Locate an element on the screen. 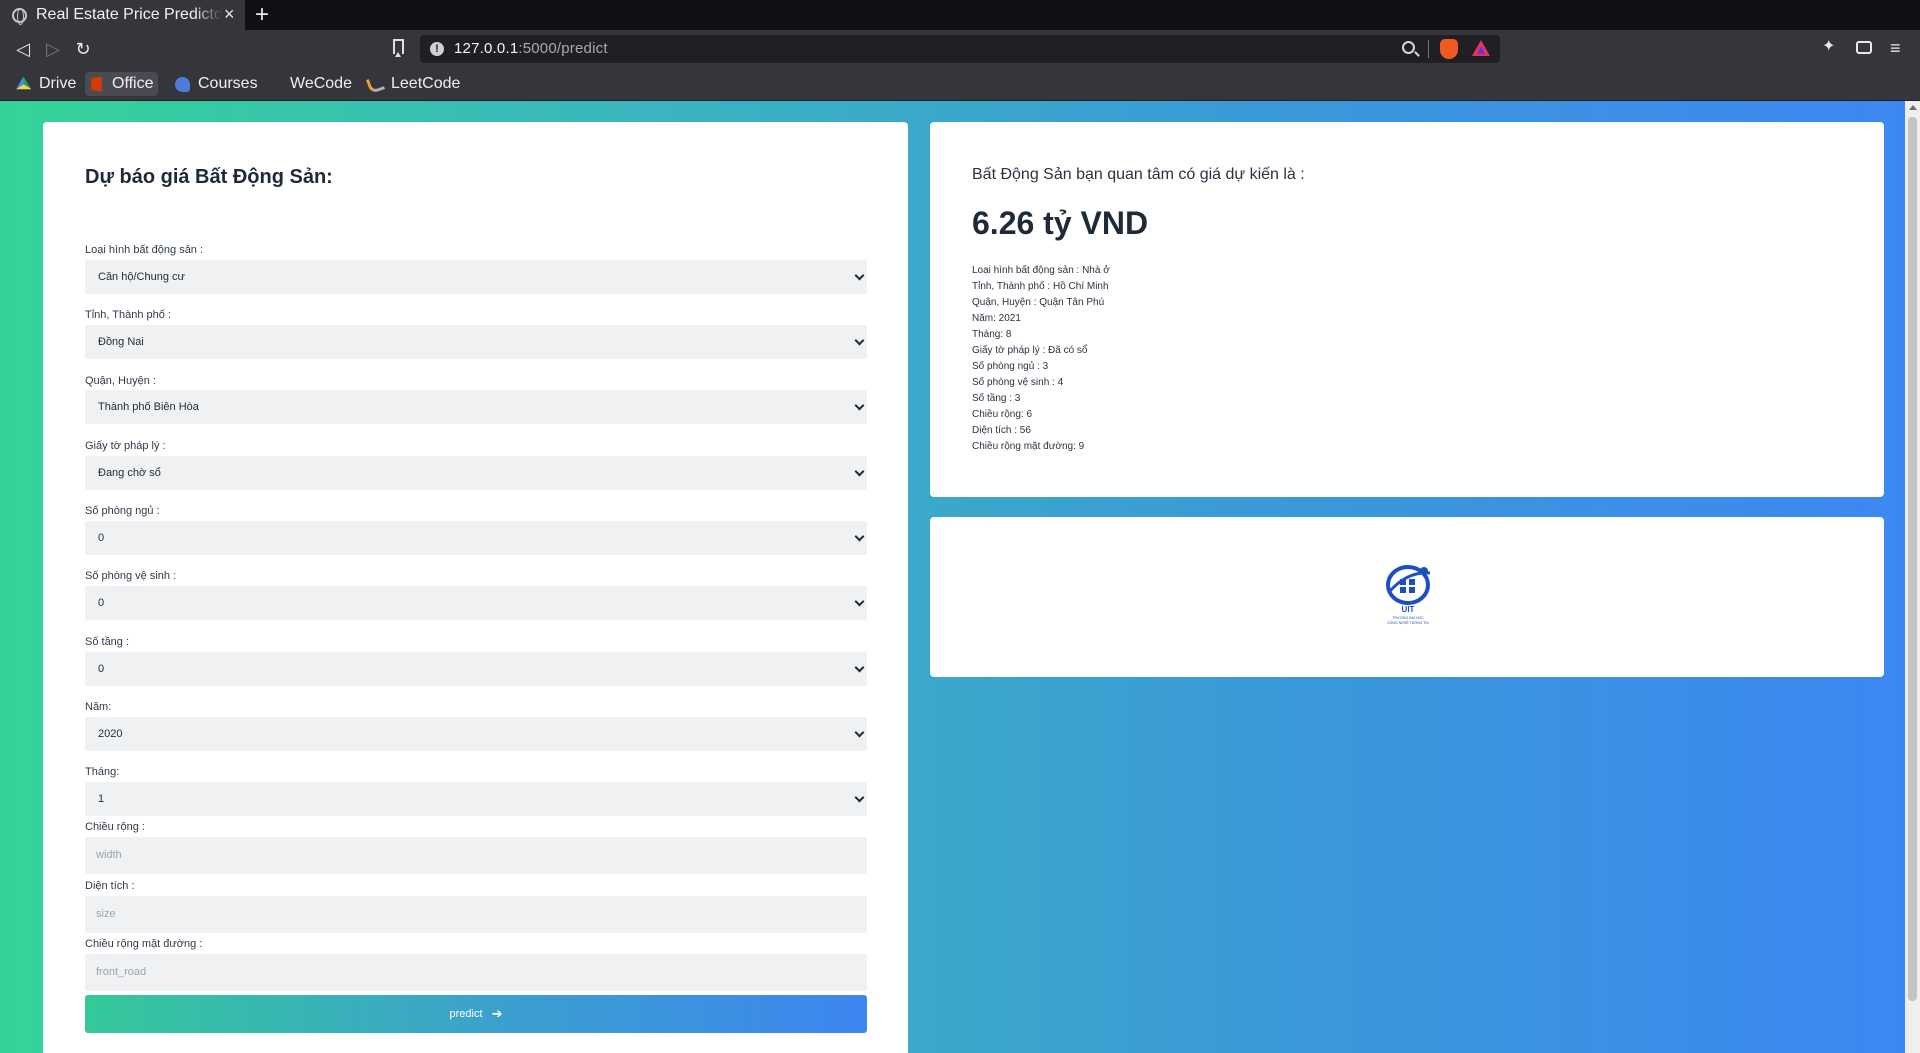 The width and height of the screenshot is (1920, 1053). browser-toolbar: ◁ ▷ ↻ ! 127.0.0.1:5000/predict ✦ ≡ is located at coordinates (960, 48).